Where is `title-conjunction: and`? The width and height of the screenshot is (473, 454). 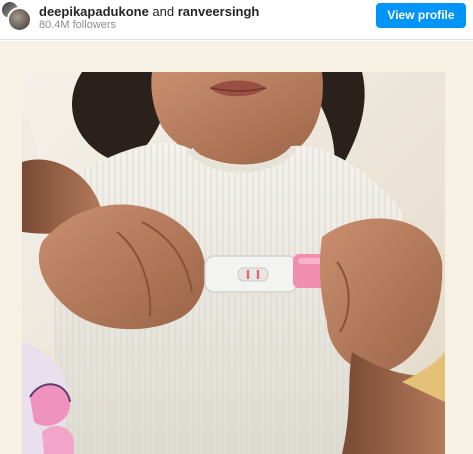 title-conjunction: and is located at coordinates (163, 11).